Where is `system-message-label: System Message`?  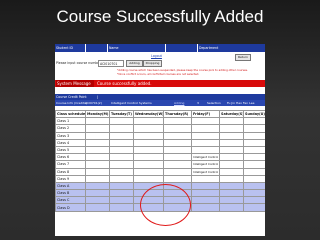
system-message-label: System Message is located at coordinates (75, 83).